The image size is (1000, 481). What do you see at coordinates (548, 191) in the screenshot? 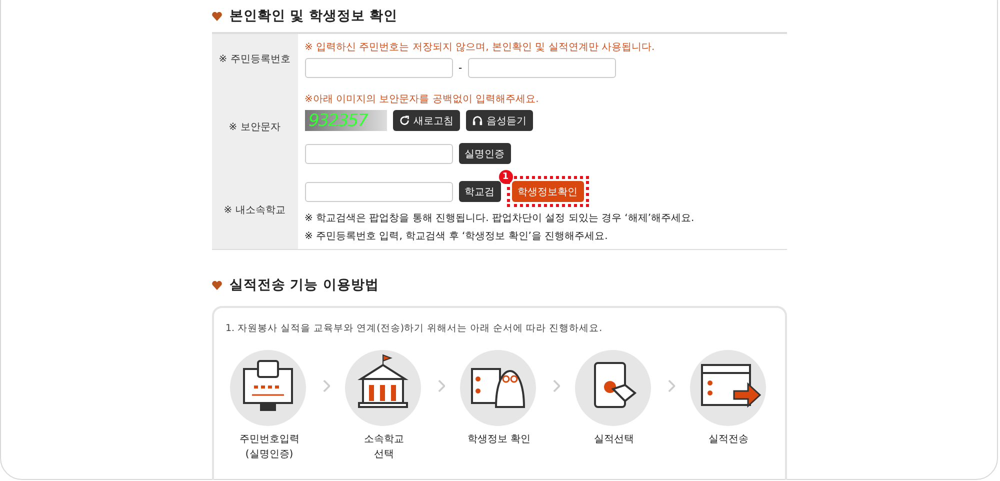
I see `student-info-button: 학생정보확인` at bounding box center [548, 191].